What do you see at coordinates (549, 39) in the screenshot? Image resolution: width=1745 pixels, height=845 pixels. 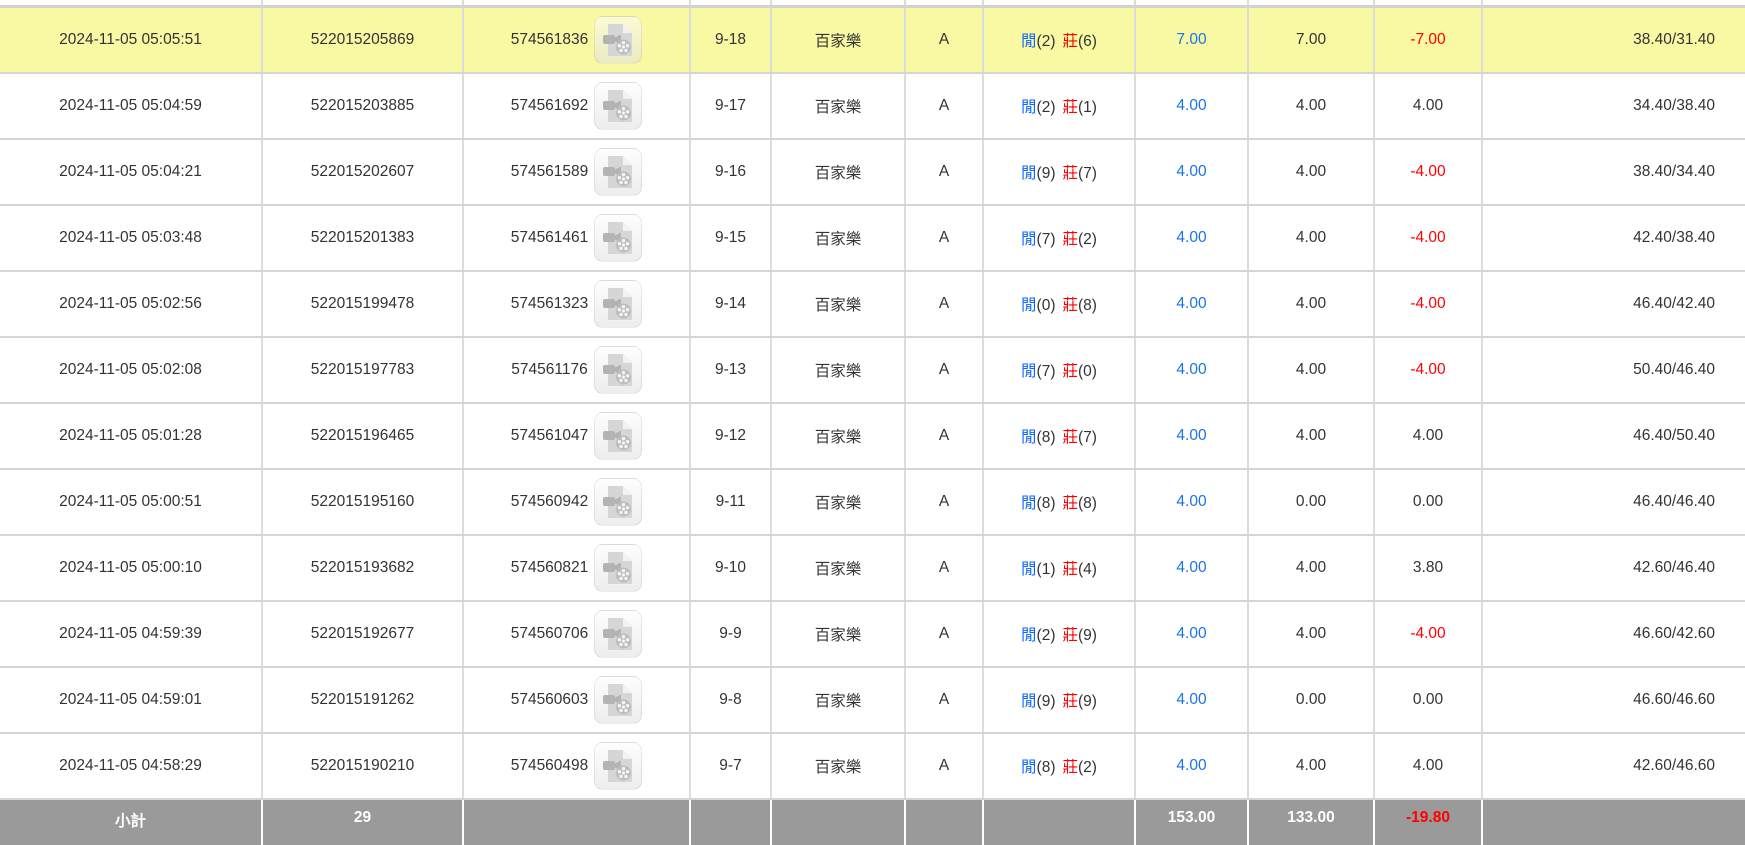 I see `game-round-id: 574561836` at bounding box center [549, 39].